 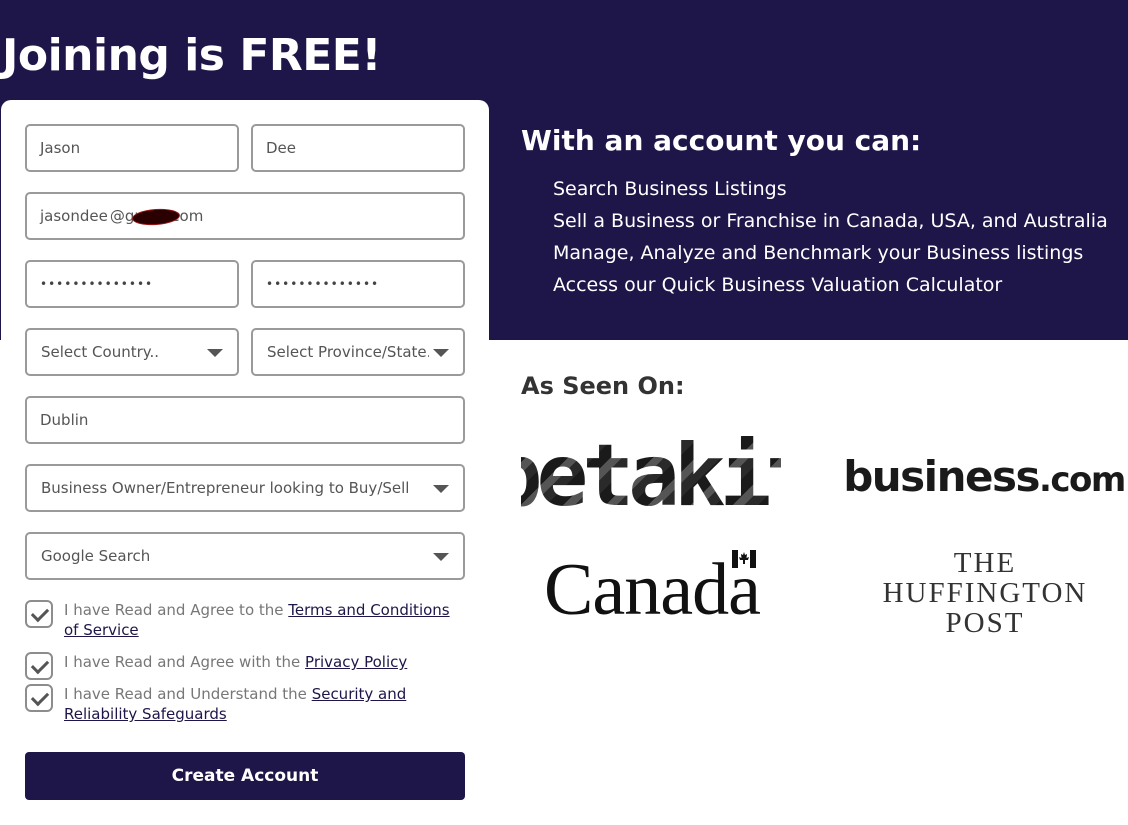 What do you see at coordinates (132, 148) in the screenshot?
I see `first-name-input: Jason` at bounding box center [132, 148].